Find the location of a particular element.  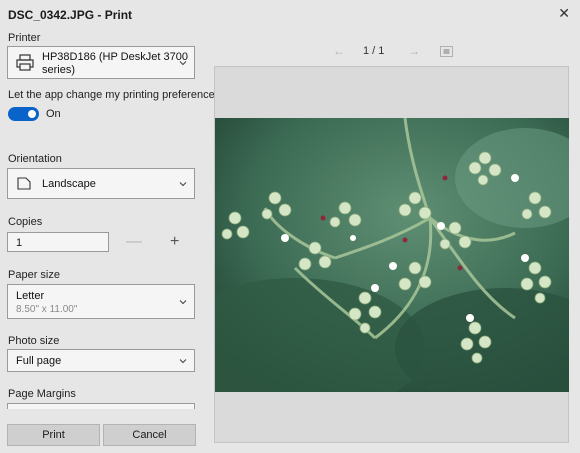

next-page-icon: → is located at coordinates (414, 51).